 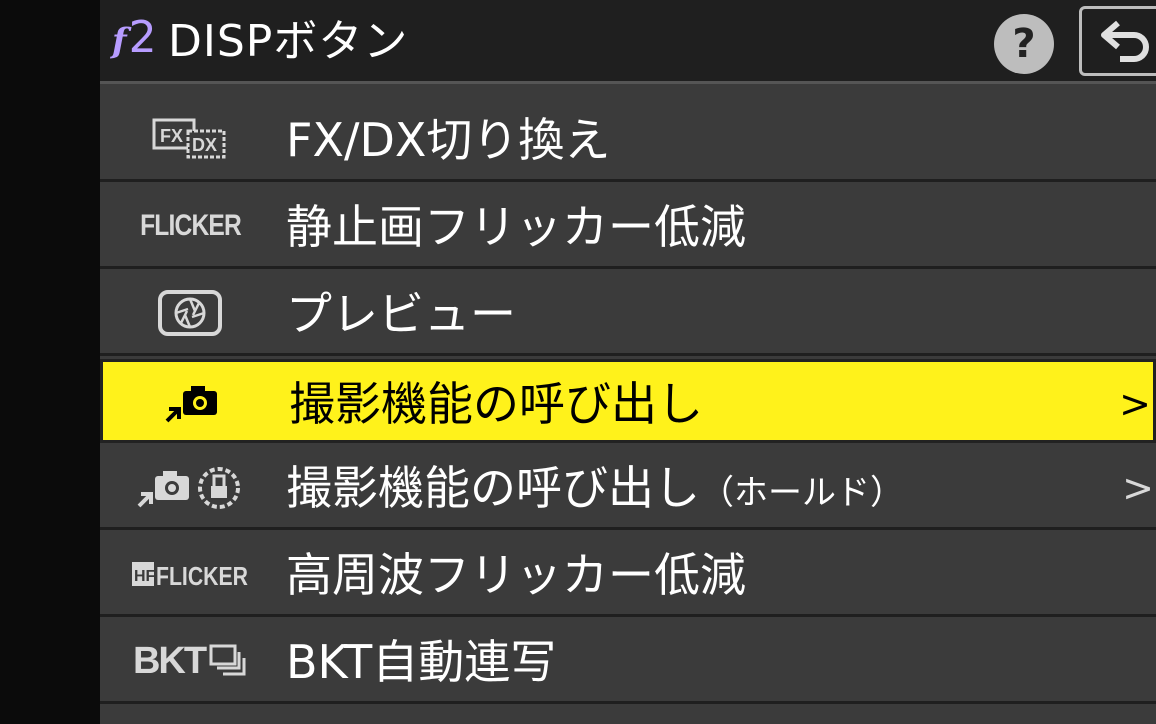 I want to click on help-icon: ?, so click(x=1024, y=44).